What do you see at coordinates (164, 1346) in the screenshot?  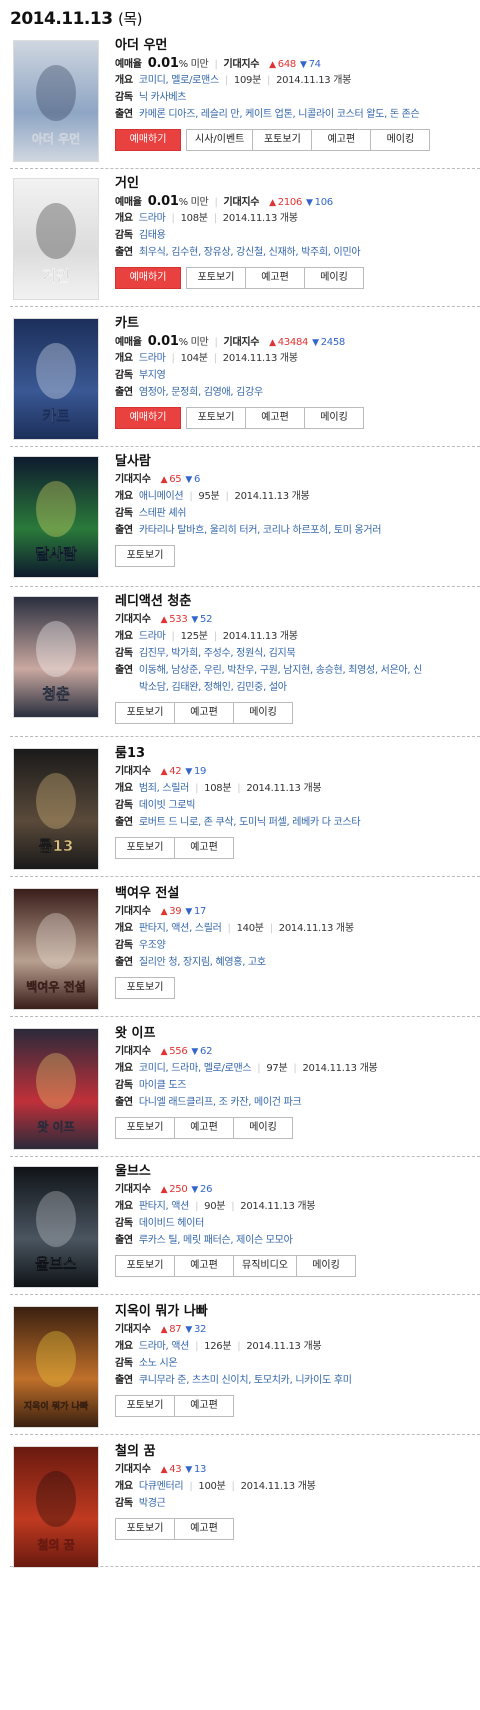 I see `genre-link: 드라마, 액션` at bounding box center [164, 1346].